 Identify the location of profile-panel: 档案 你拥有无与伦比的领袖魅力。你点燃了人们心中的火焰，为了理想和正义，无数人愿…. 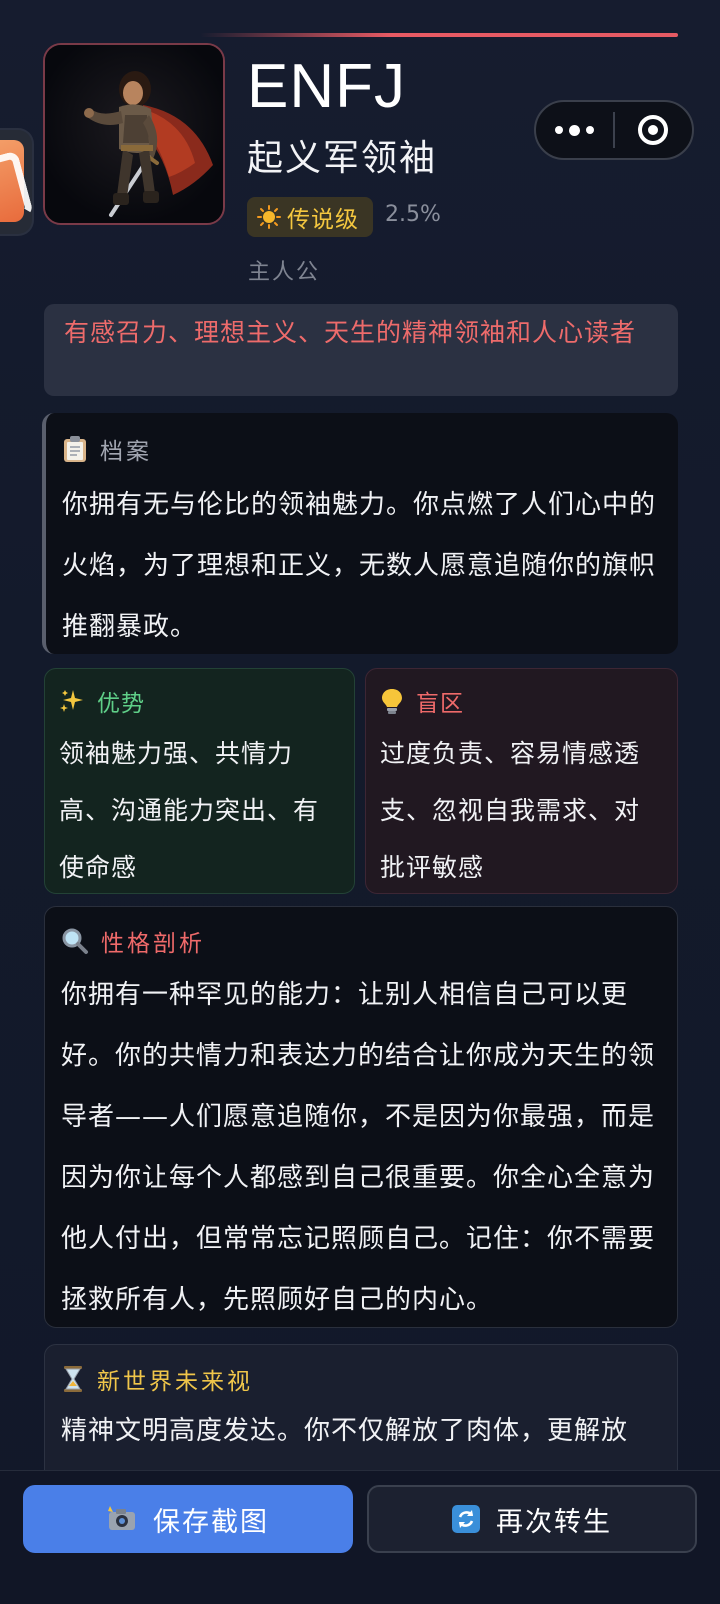
(360, 533).